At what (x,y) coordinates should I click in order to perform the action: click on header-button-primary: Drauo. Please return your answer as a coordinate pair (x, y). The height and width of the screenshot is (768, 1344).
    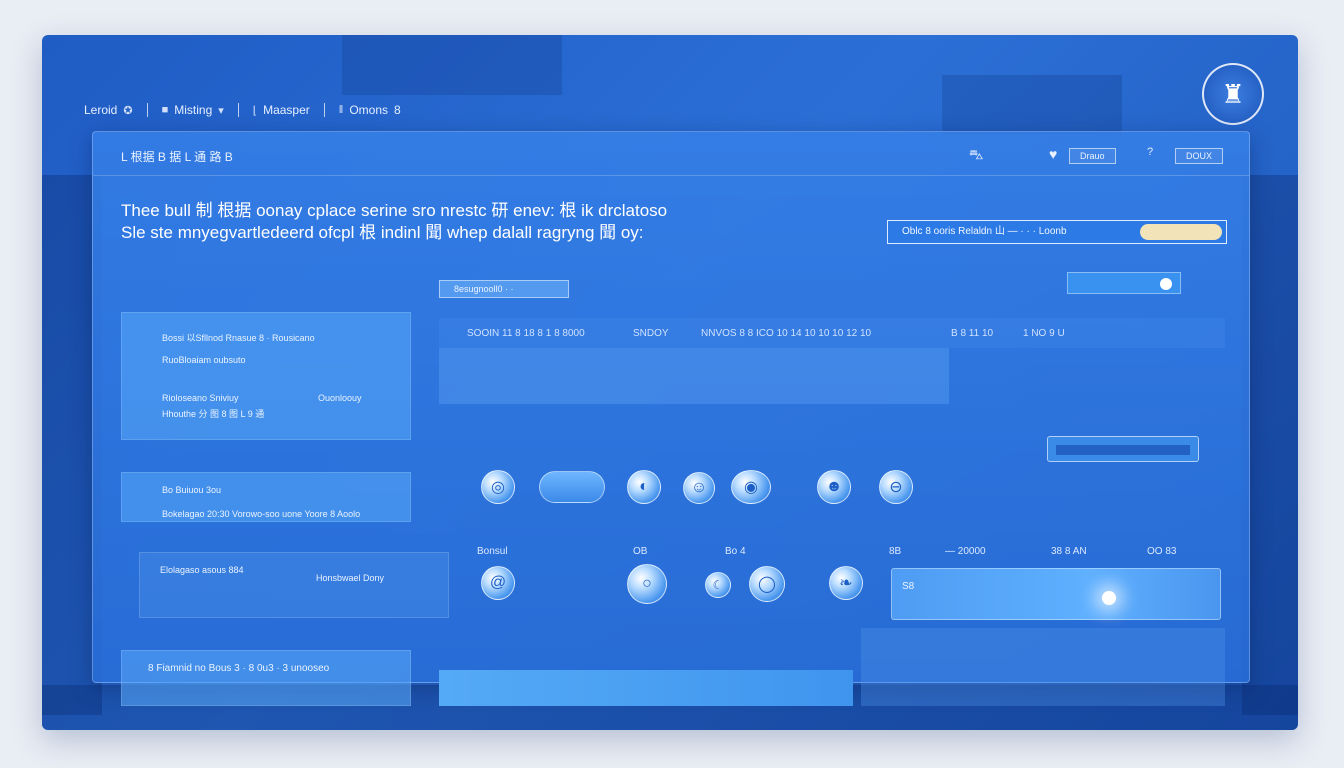
    Looking at the image, I should click on (1092, 156).